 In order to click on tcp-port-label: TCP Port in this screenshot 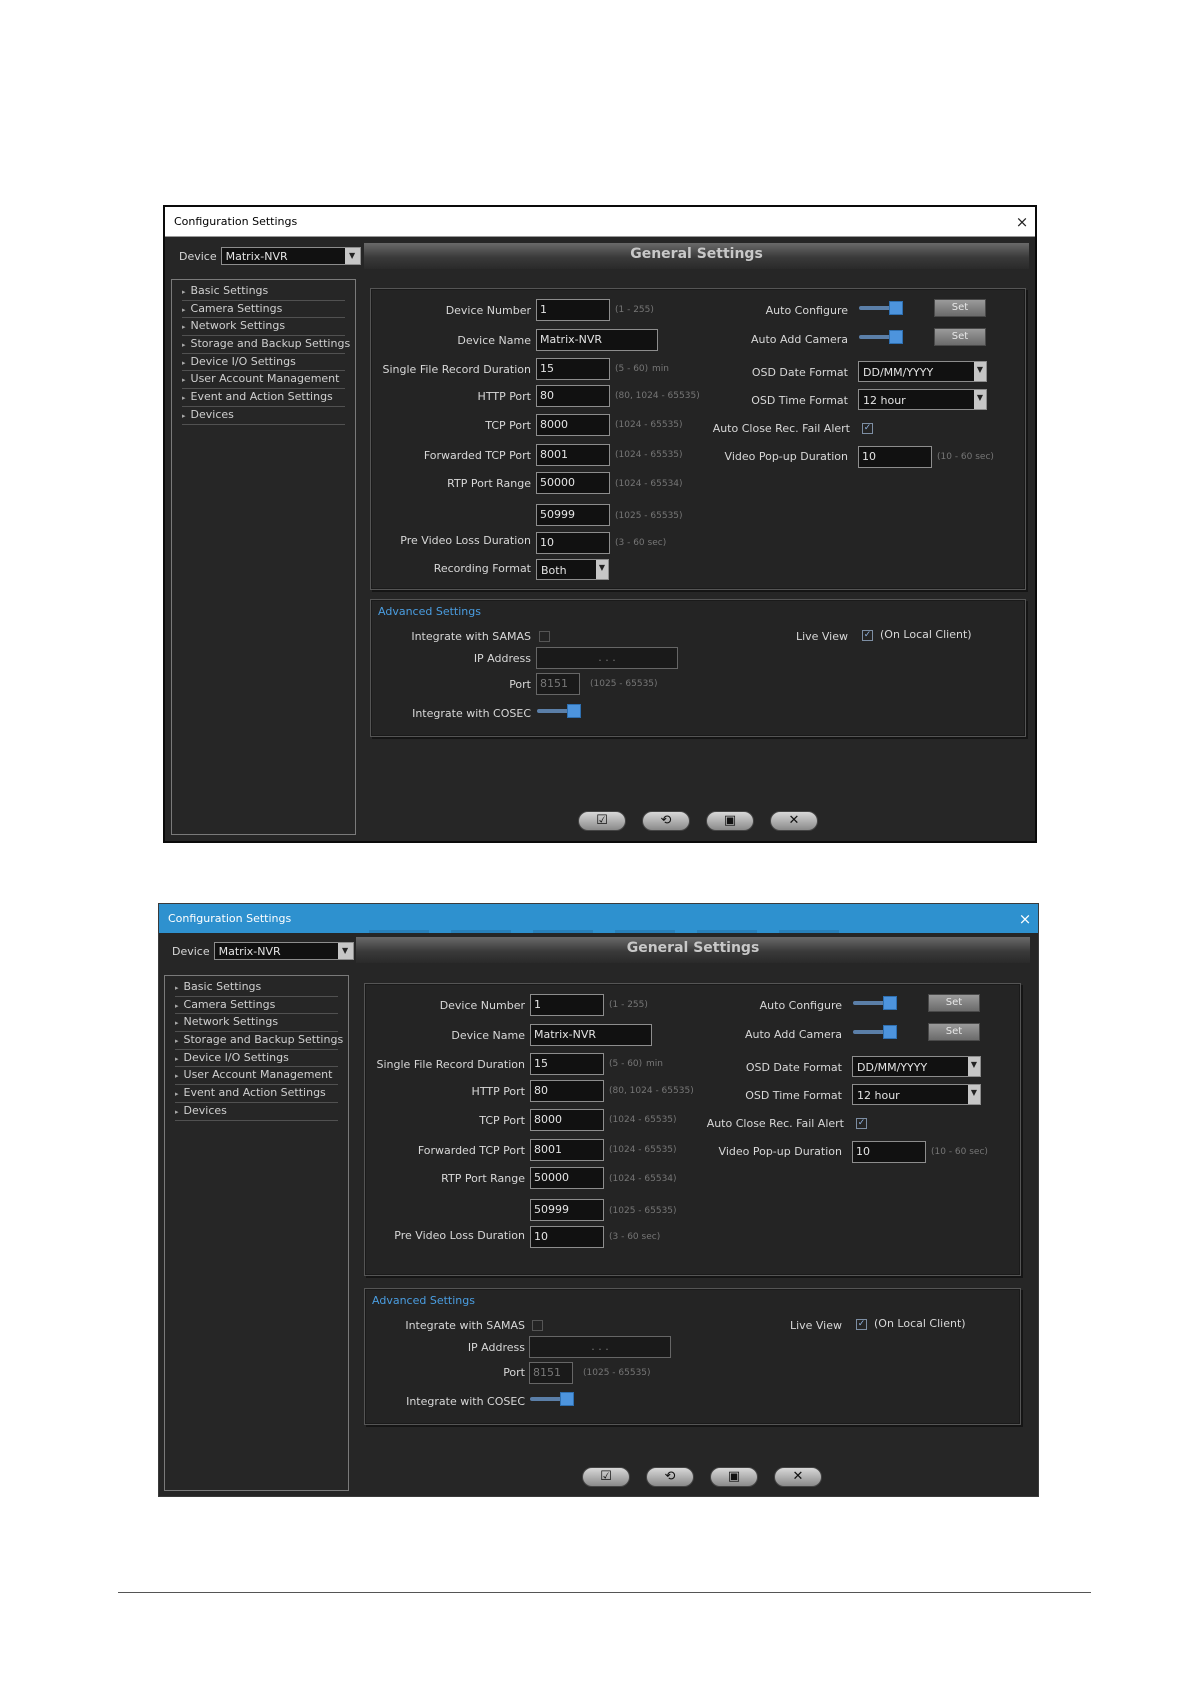, I will do `click(502, 1120)`.